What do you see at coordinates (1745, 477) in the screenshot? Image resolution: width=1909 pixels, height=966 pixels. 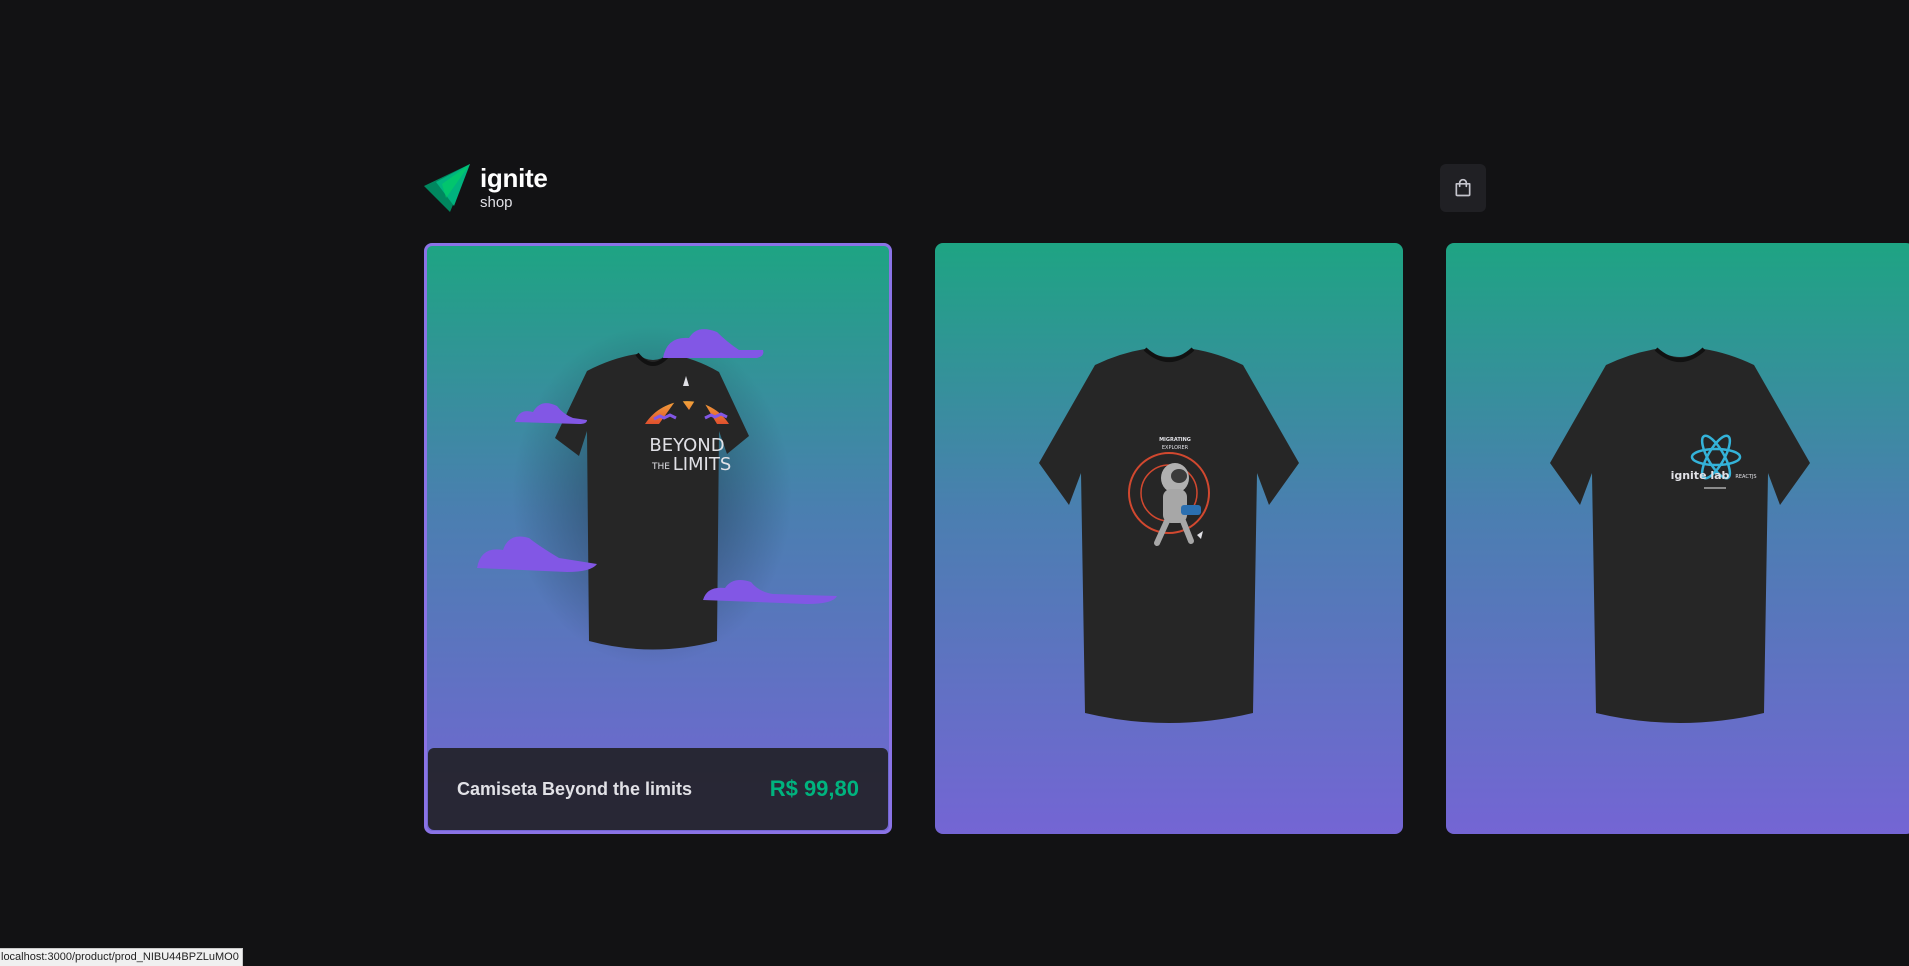 I see `shirt-print-line-2: REACTJS` at bounding box center [1745, 477].